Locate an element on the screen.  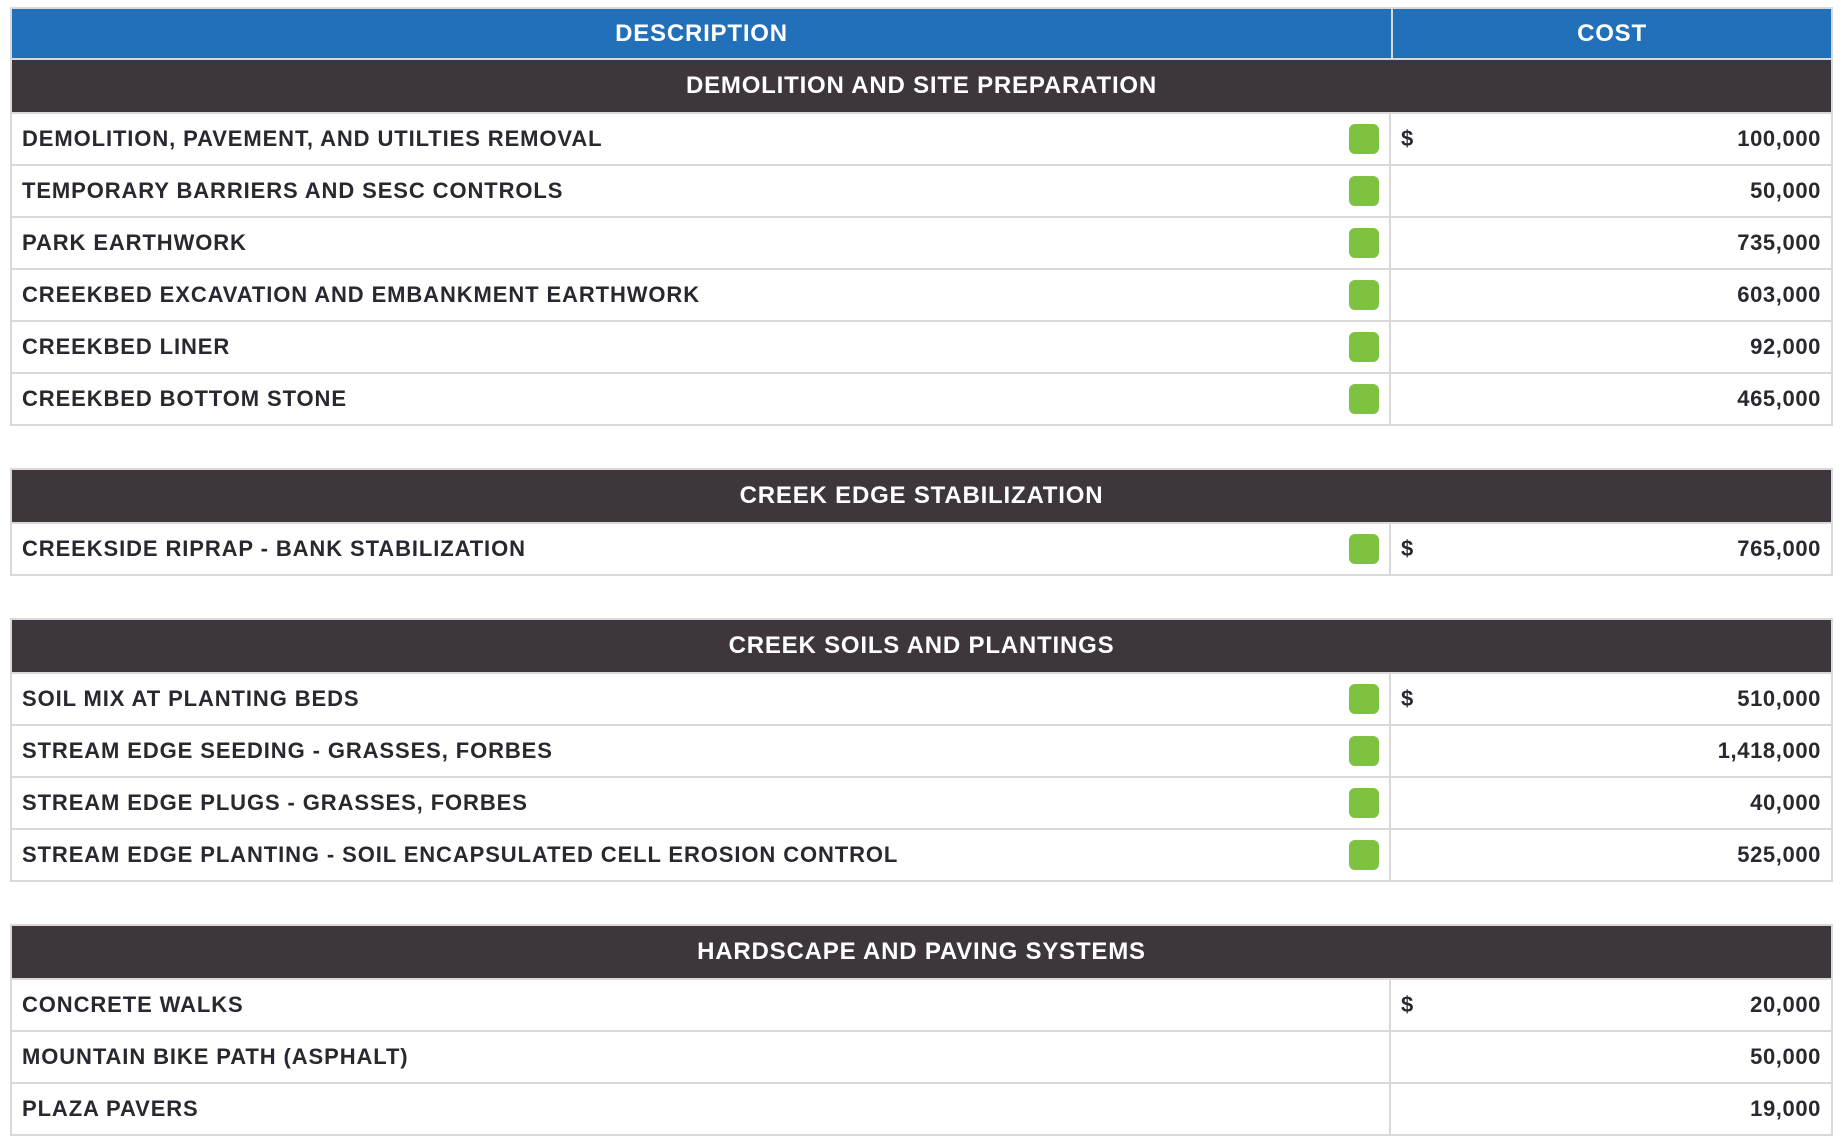
row-description-text: CREEKSIDE RIPRAP - BANK STABILIZATION is located at coordinates (274, 548).